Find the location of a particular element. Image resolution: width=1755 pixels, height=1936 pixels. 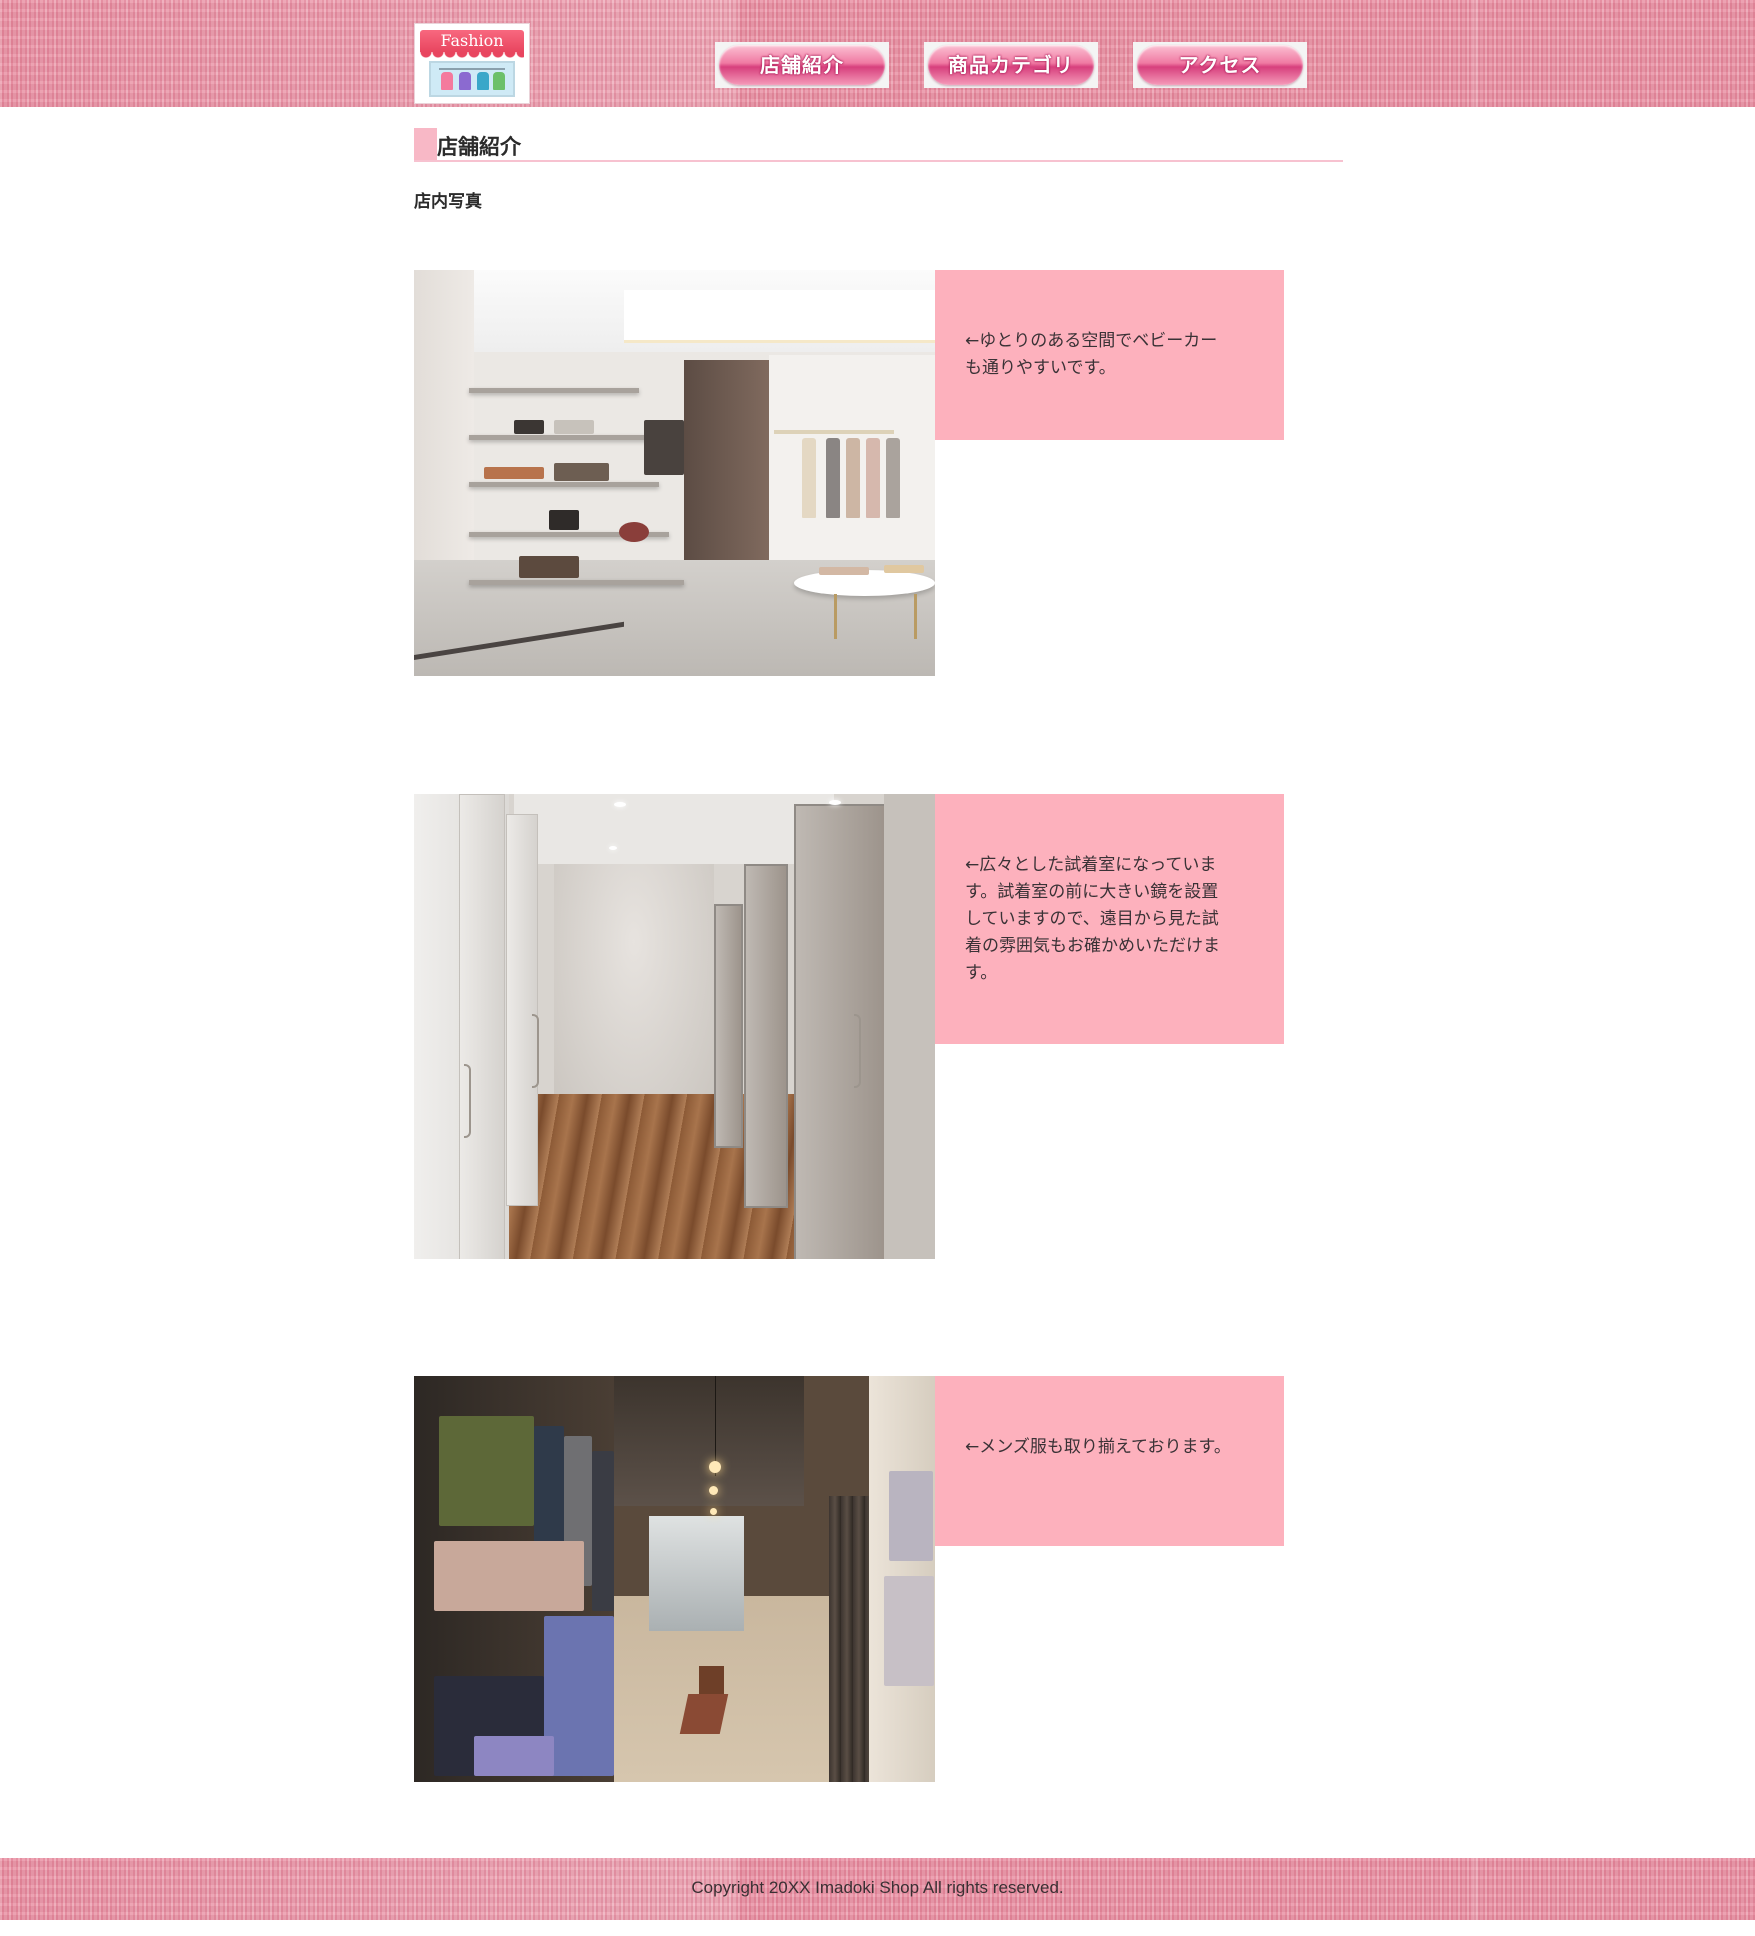

nav-product-category-button: 商品カテゴリ is located at coordinates (1011, 65).